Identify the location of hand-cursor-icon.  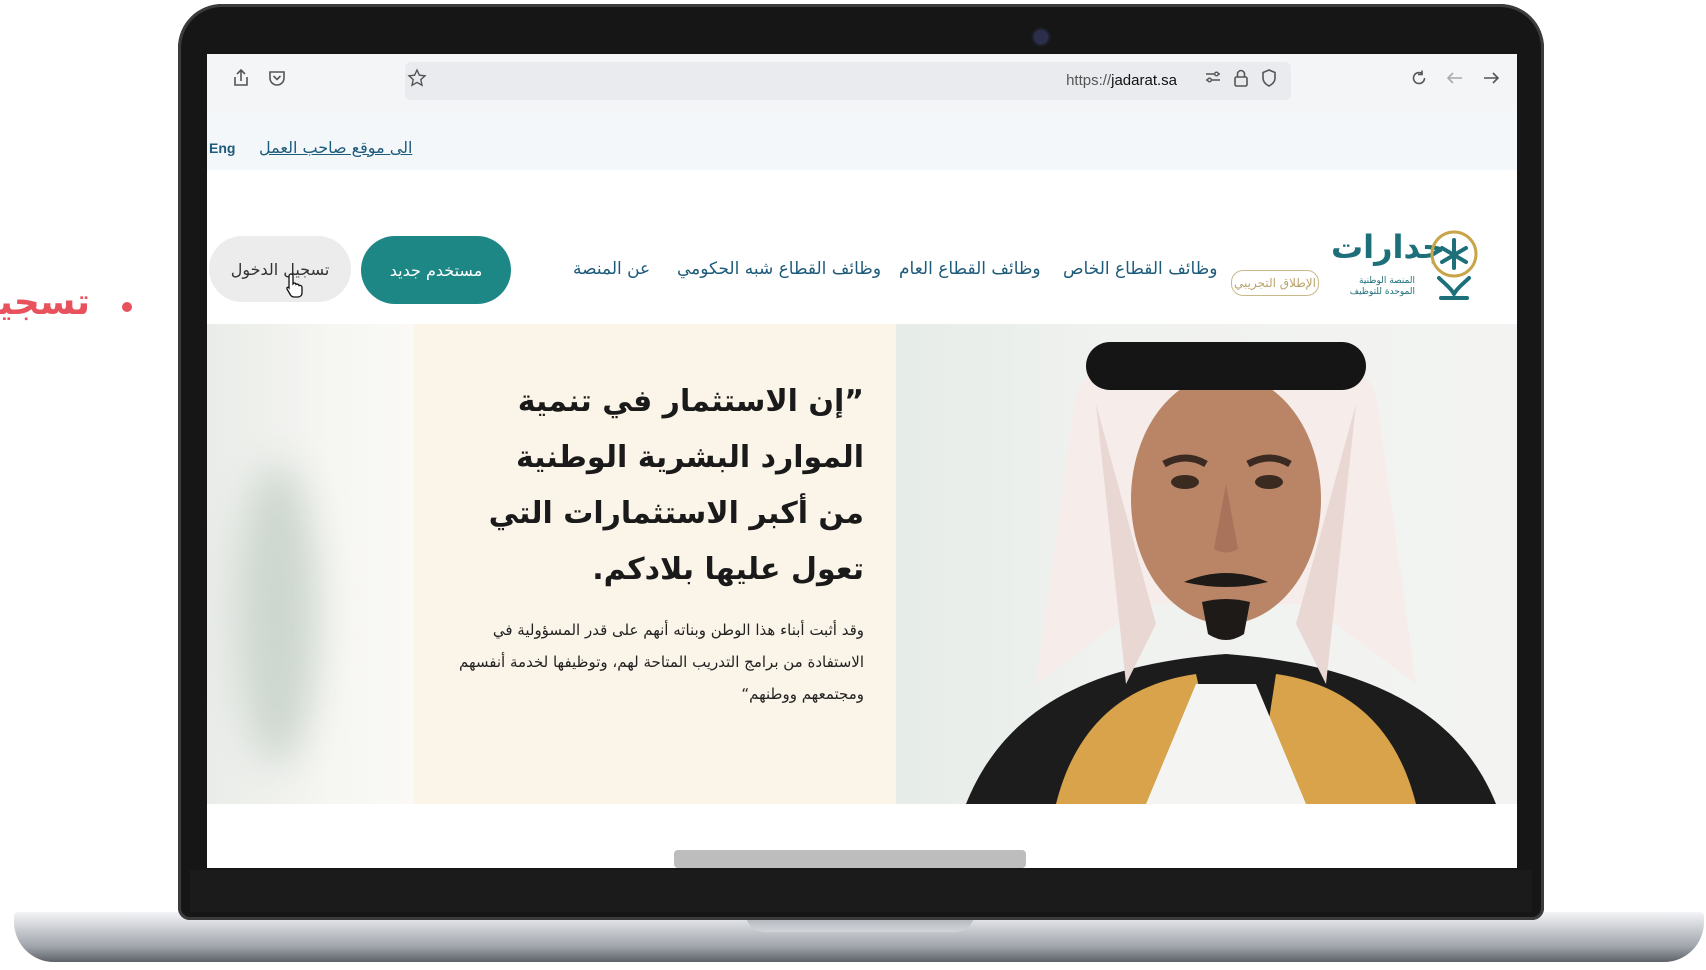
(294, 285).